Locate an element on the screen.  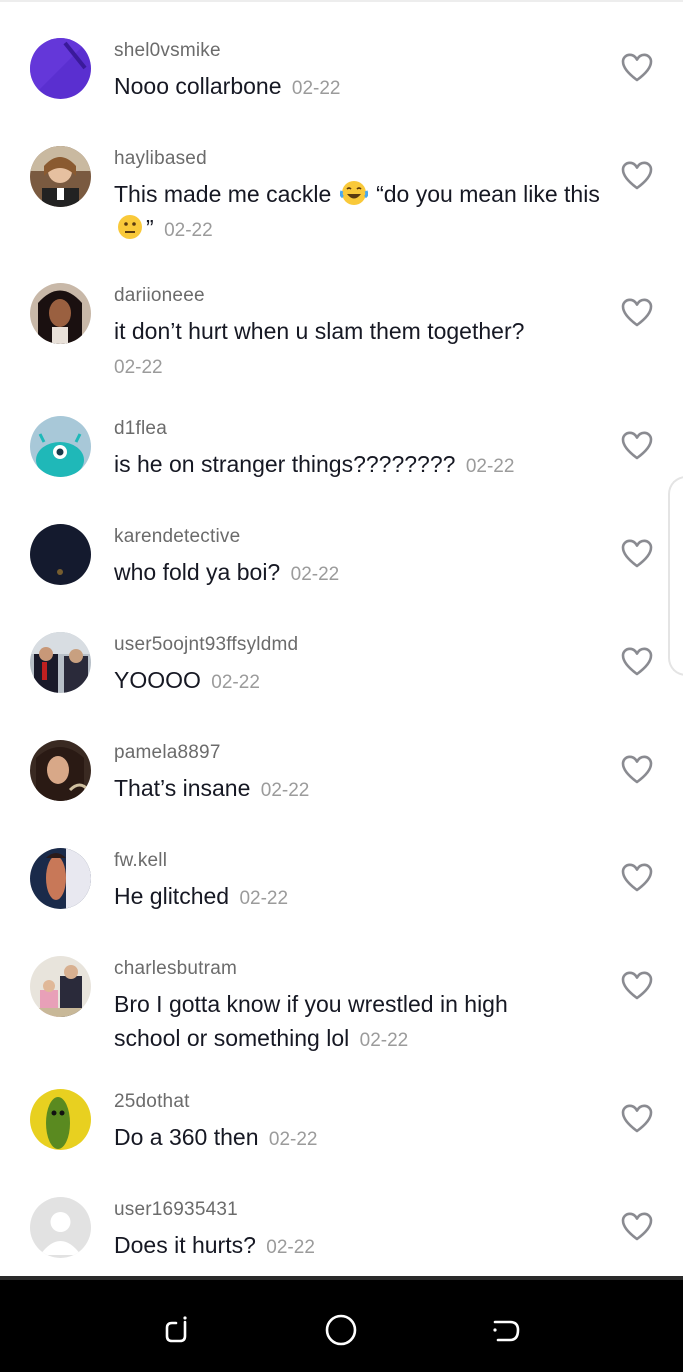
comment-username: haylibased is located at coordinates (160, 159).